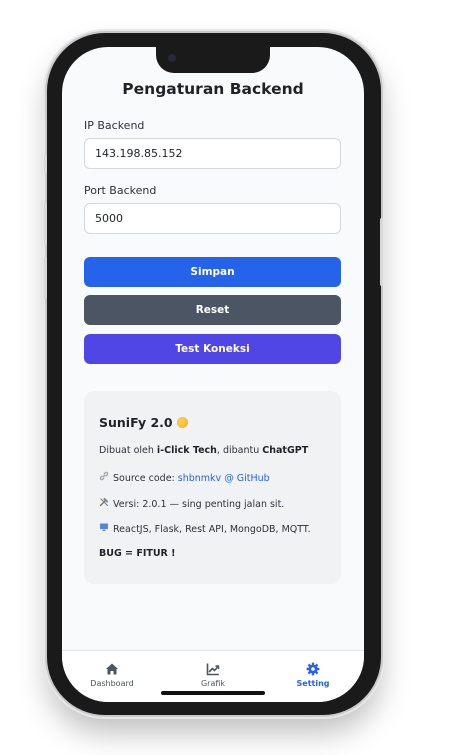 The height and width of the screenshot is (755, 450). What do you see at coordinates (104, 527) in the screenshot?
I see `computer-icon` at bounding box center [104, 527].